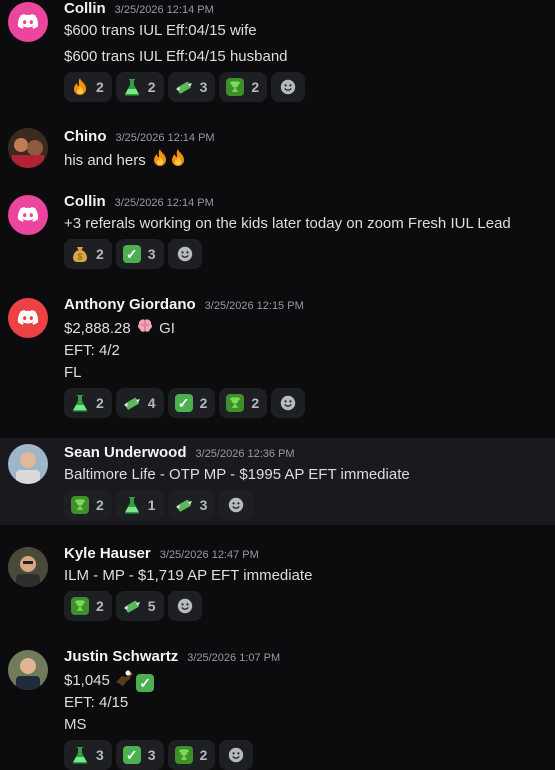 This screenshot has width=555, height=770. Describe the element at coordinates (151, 403) in the screenshot. I see `reaction-count: 4` at that location.